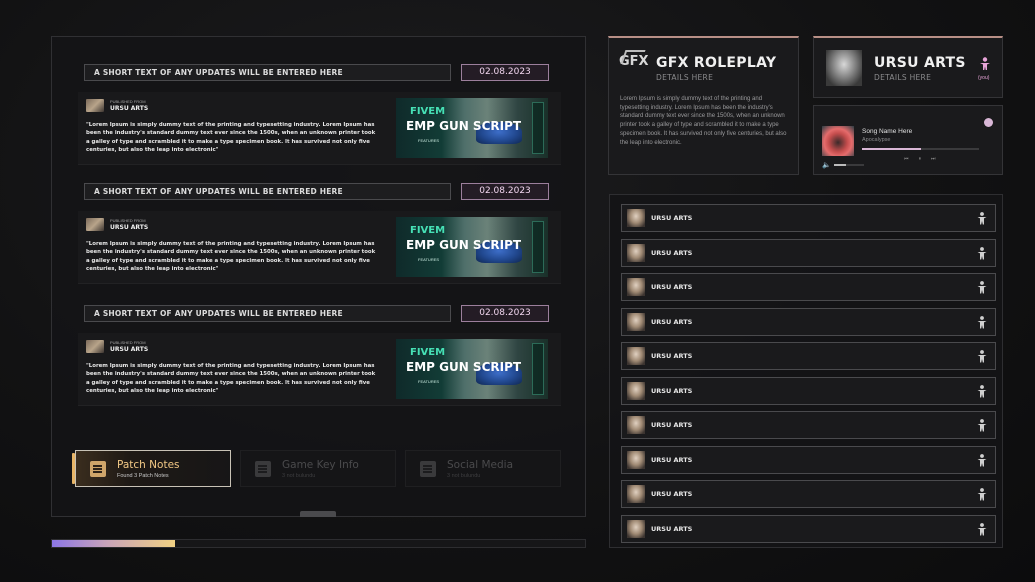  What do you see at coordinates (984, 78) in the screenshot?
I see `you-label: (you)` at bounding box center [984, 78].